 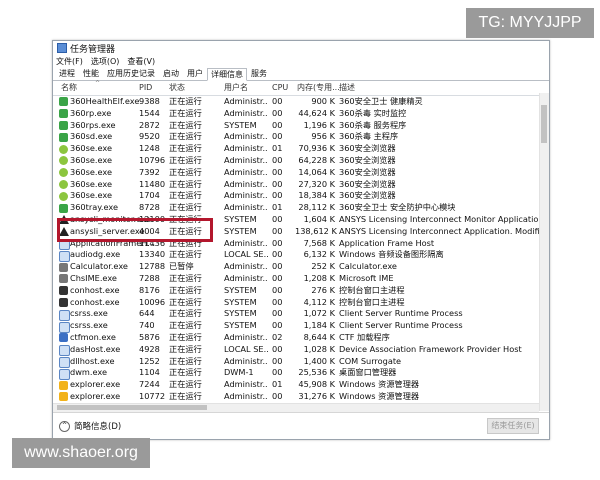 I want to click on process-memory: 6,132 K, so click(x=319, y=254).